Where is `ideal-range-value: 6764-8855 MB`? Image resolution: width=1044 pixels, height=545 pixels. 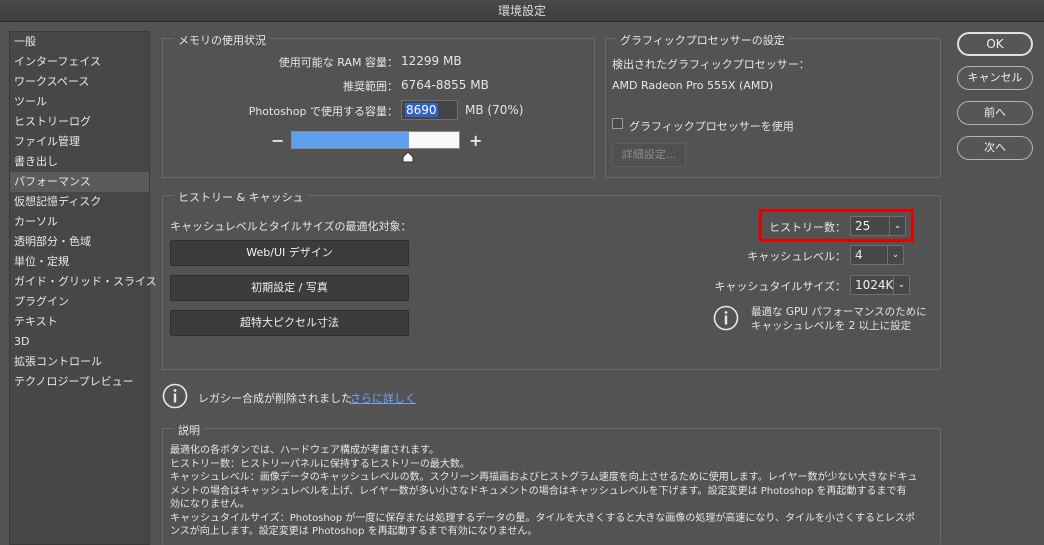 ideal-range-value: 6764-8855 MB is located at coordinates (445, 85).